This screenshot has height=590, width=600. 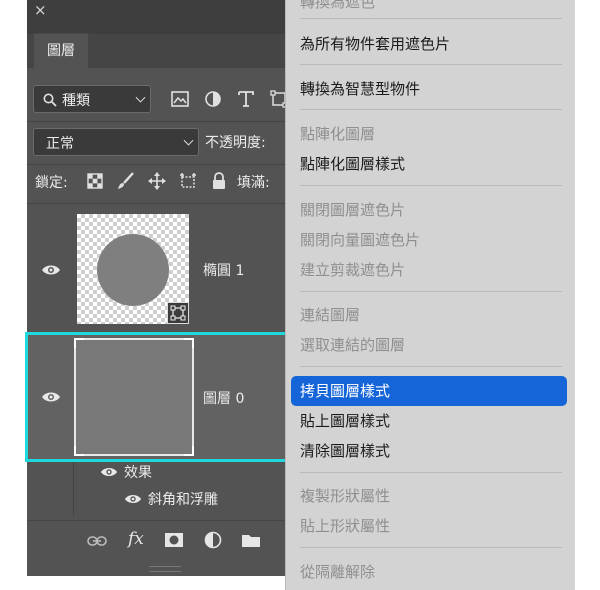 What do you see at coordinates (188, 181) in the screenshot?
I see `prevent-autonest-icon` at bounding box center [188, 181].